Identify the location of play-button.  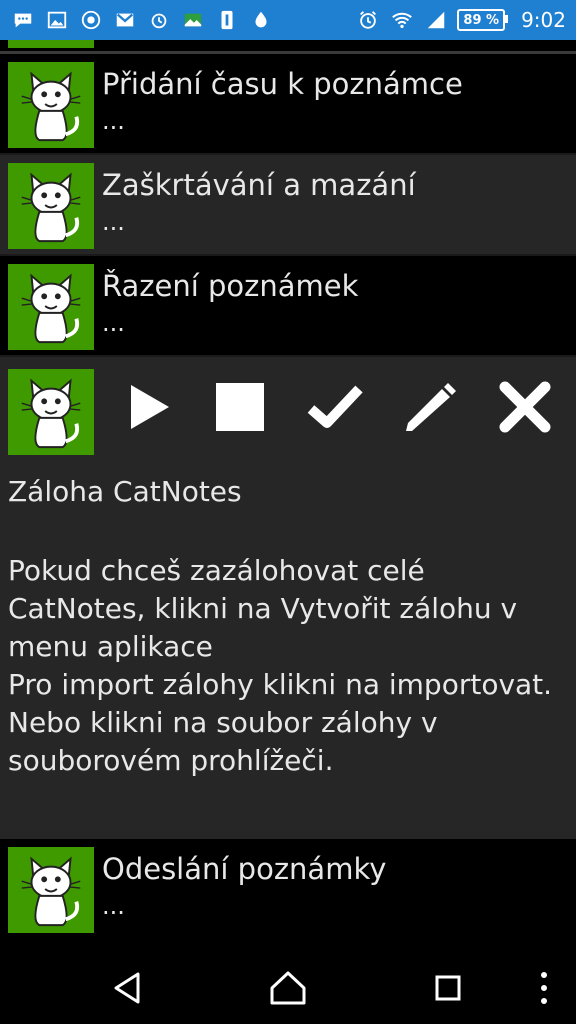
(147, 407).